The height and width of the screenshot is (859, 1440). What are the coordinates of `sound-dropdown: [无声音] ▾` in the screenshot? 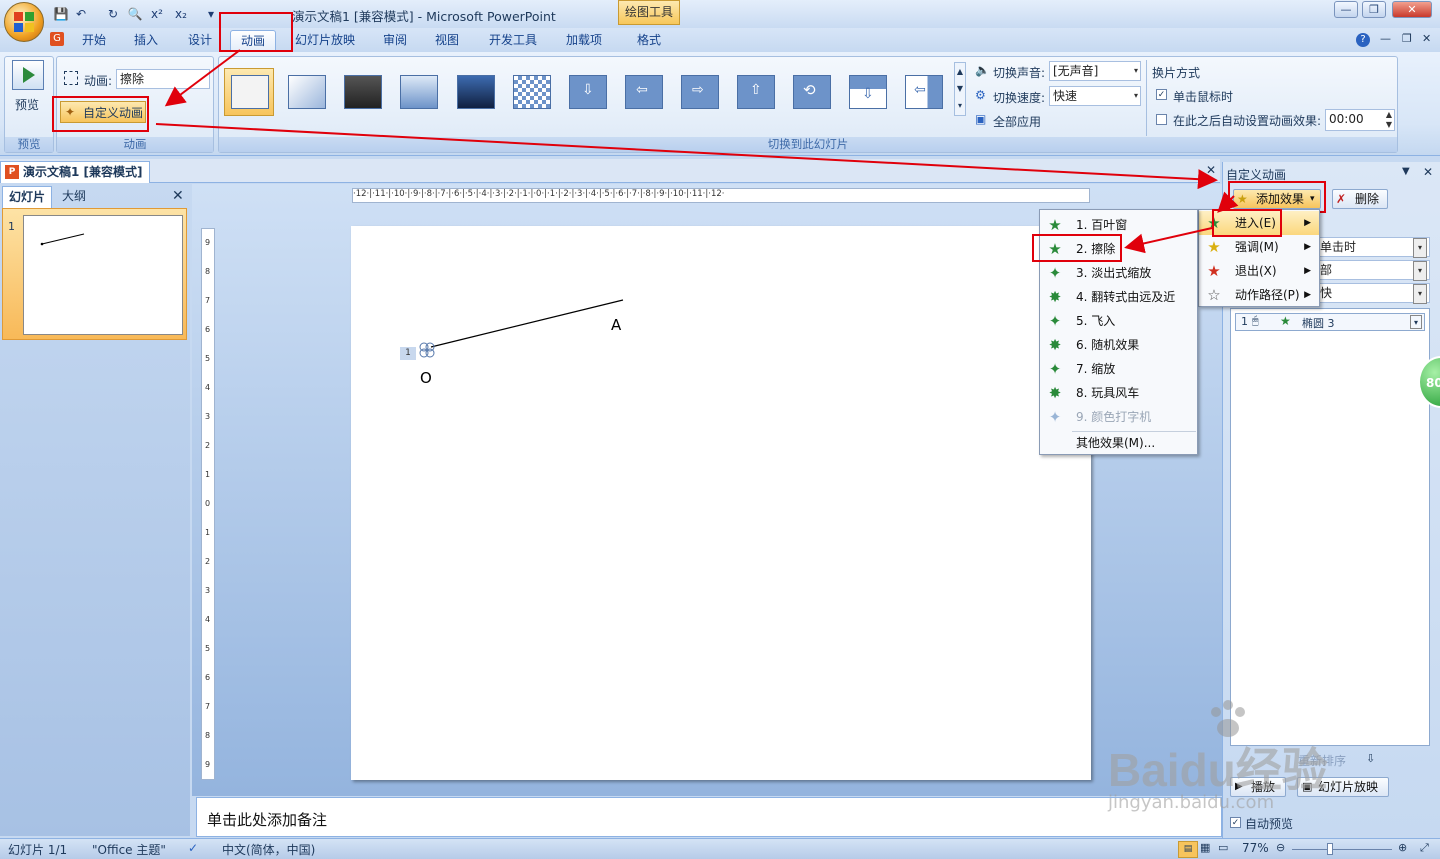 It's located at (1095, 71).